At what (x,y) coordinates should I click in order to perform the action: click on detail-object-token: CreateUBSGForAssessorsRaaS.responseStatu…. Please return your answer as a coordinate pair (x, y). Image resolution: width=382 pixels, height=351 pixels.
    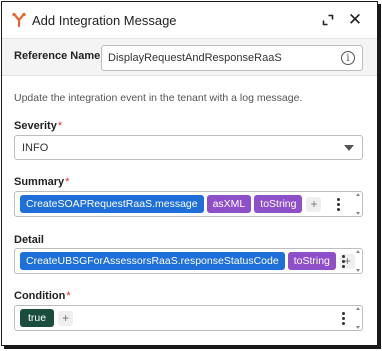
    Looking at the image, I should click on (152, 261).